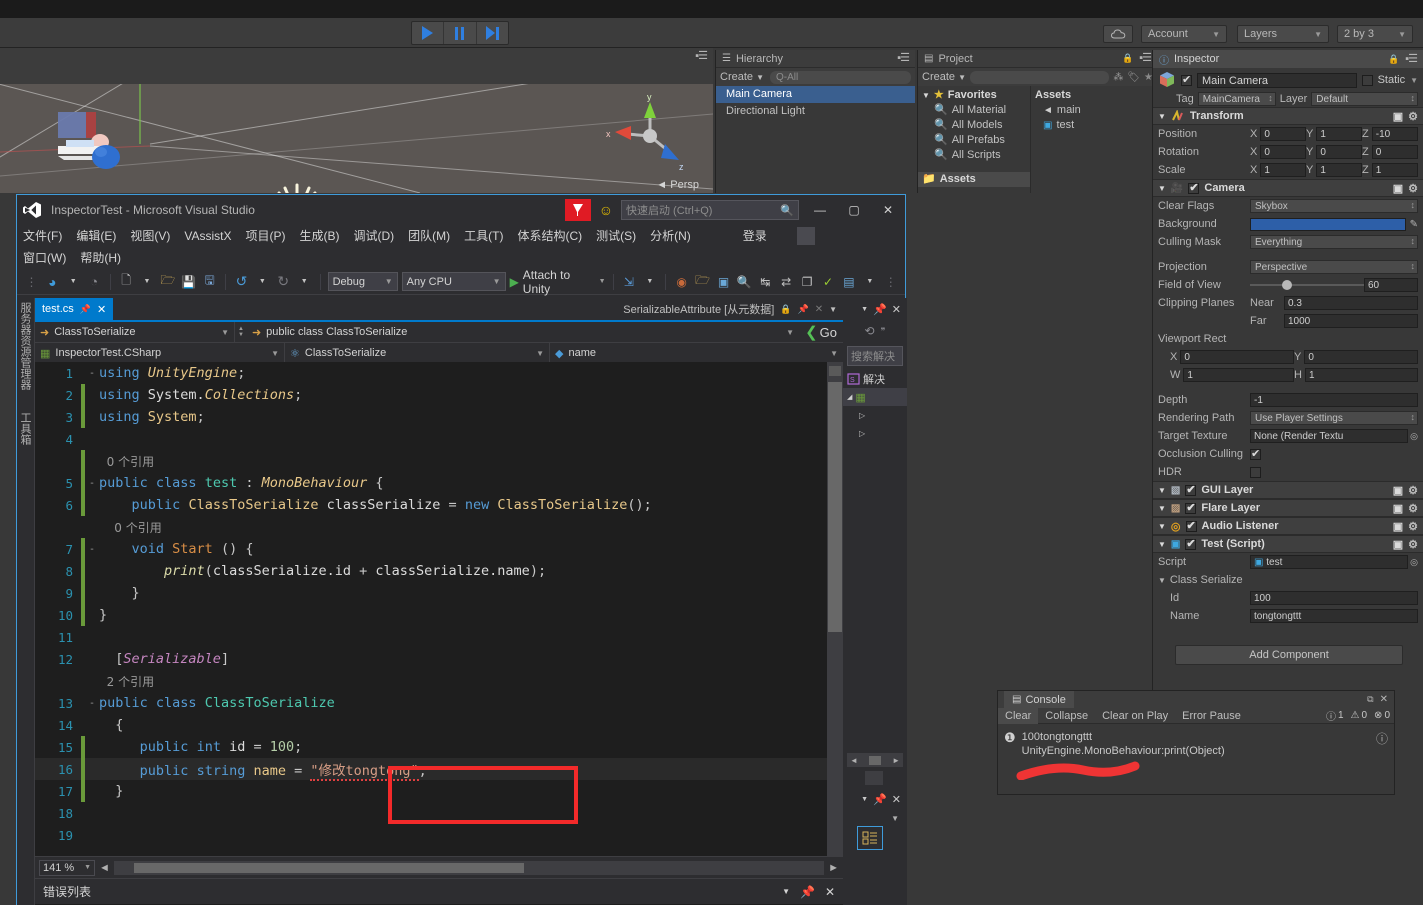  I want to click on scale-x-field: 1, so click(1283, 170).